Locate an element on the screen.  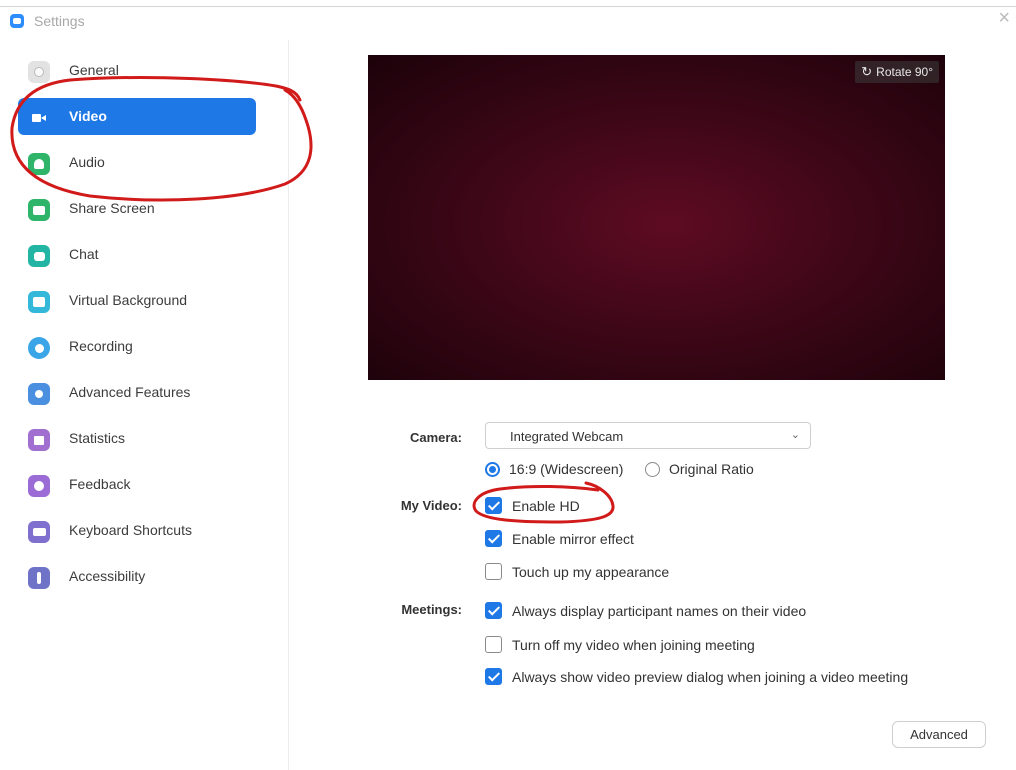
share-screen-icon is located at coordinates (39, 210).